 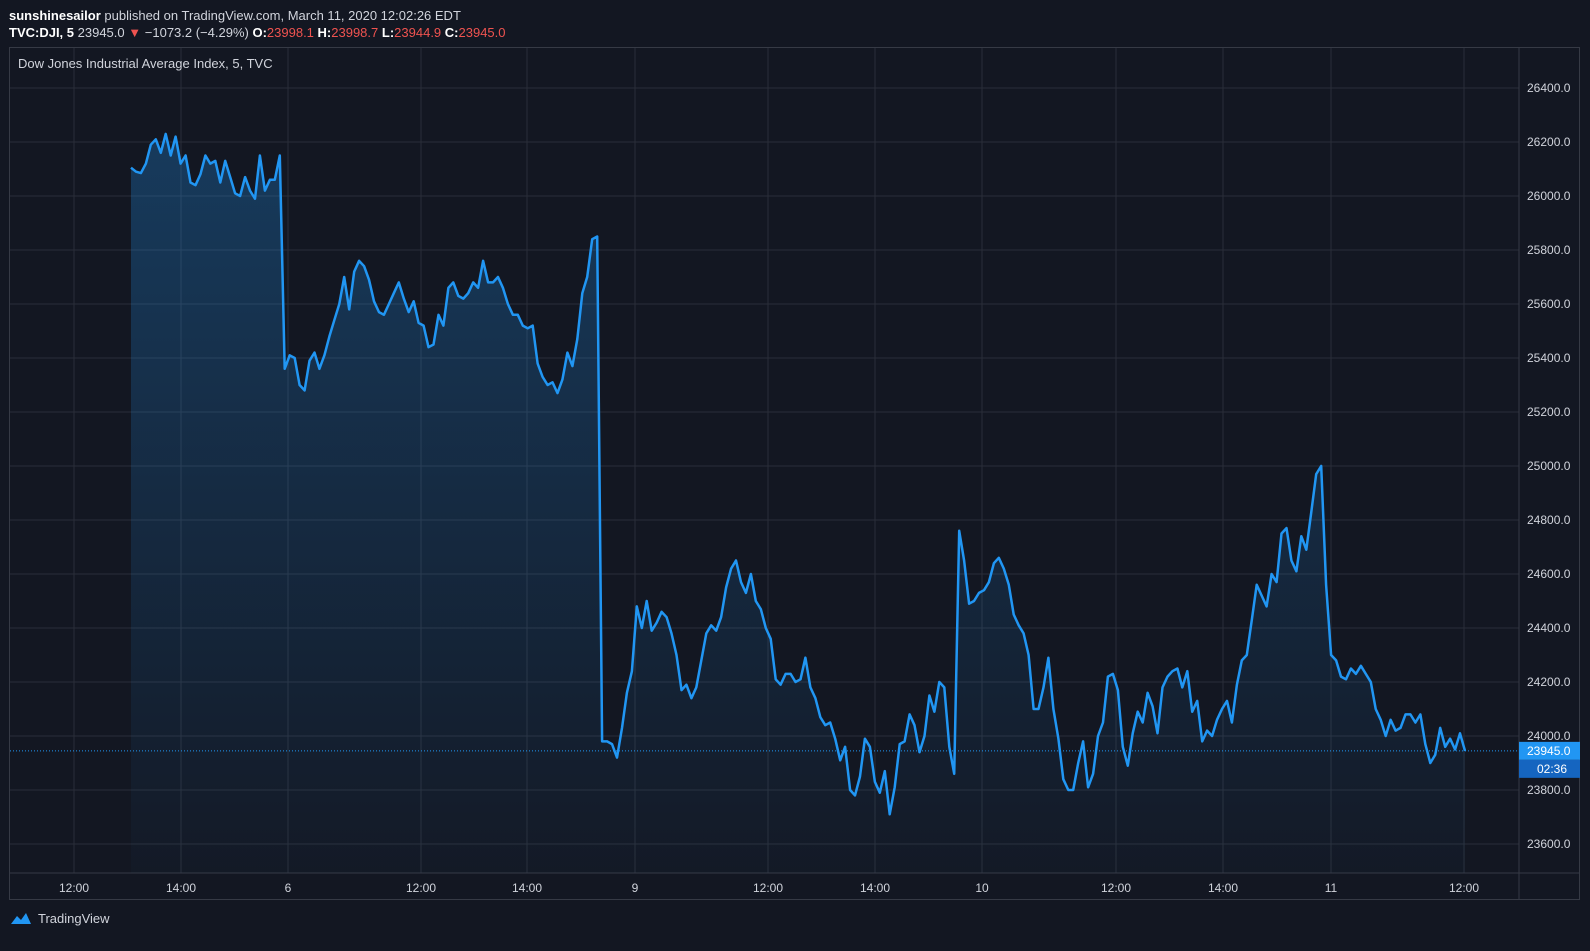 I want to click on footer: TradingView, so click(x=59, y=918).